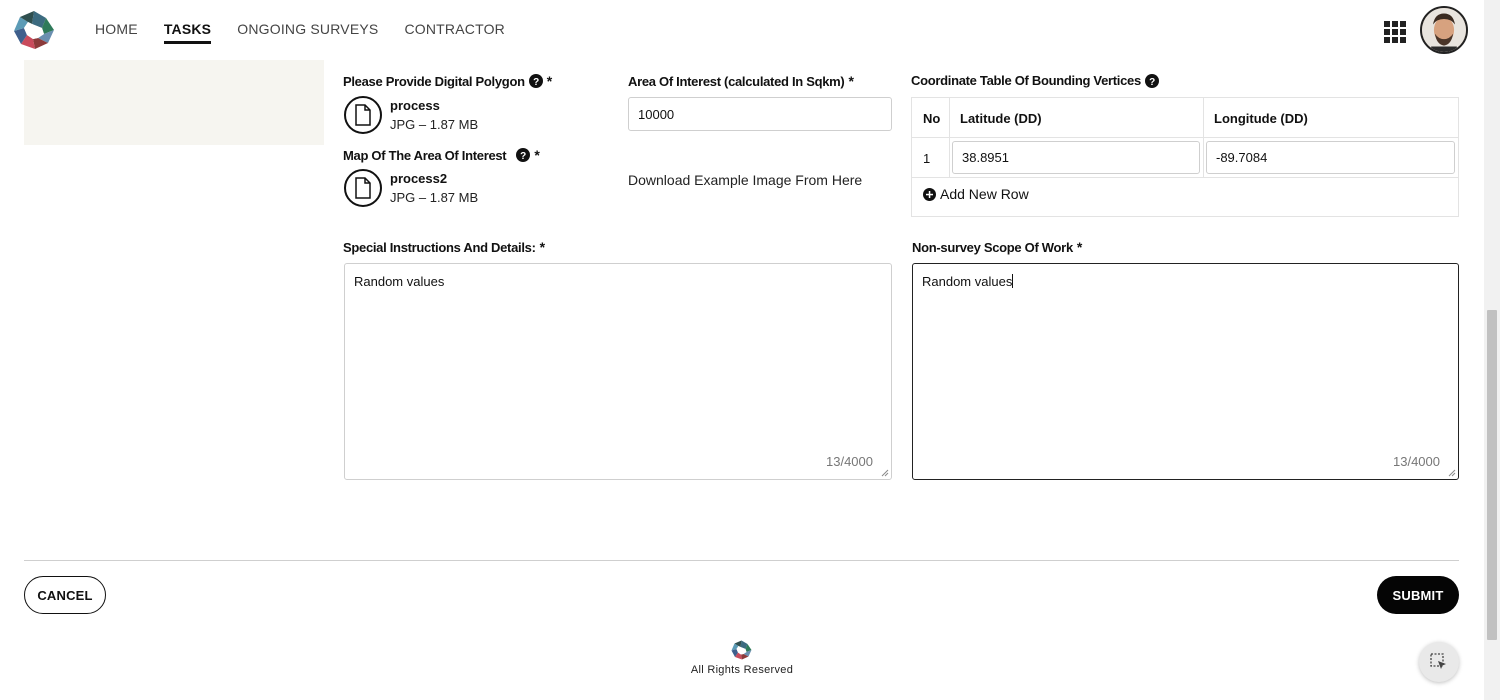 The width and height of the screenshot is (1500, 700). I want to click on floating-action-button, so click(1439, 662).